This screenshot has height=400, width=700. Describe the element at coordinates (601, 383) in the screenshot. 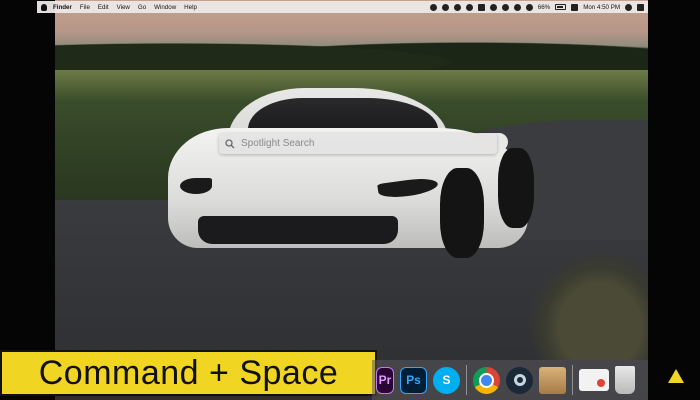

I see `preview-badge` at that location.